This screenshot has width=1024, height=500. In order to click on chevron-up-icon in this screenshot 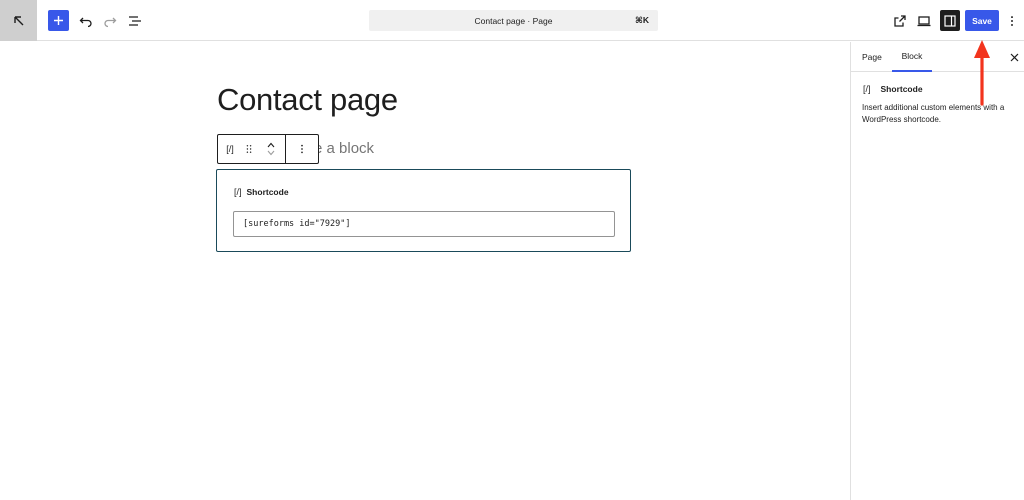, I will do `click(271, 145)`.